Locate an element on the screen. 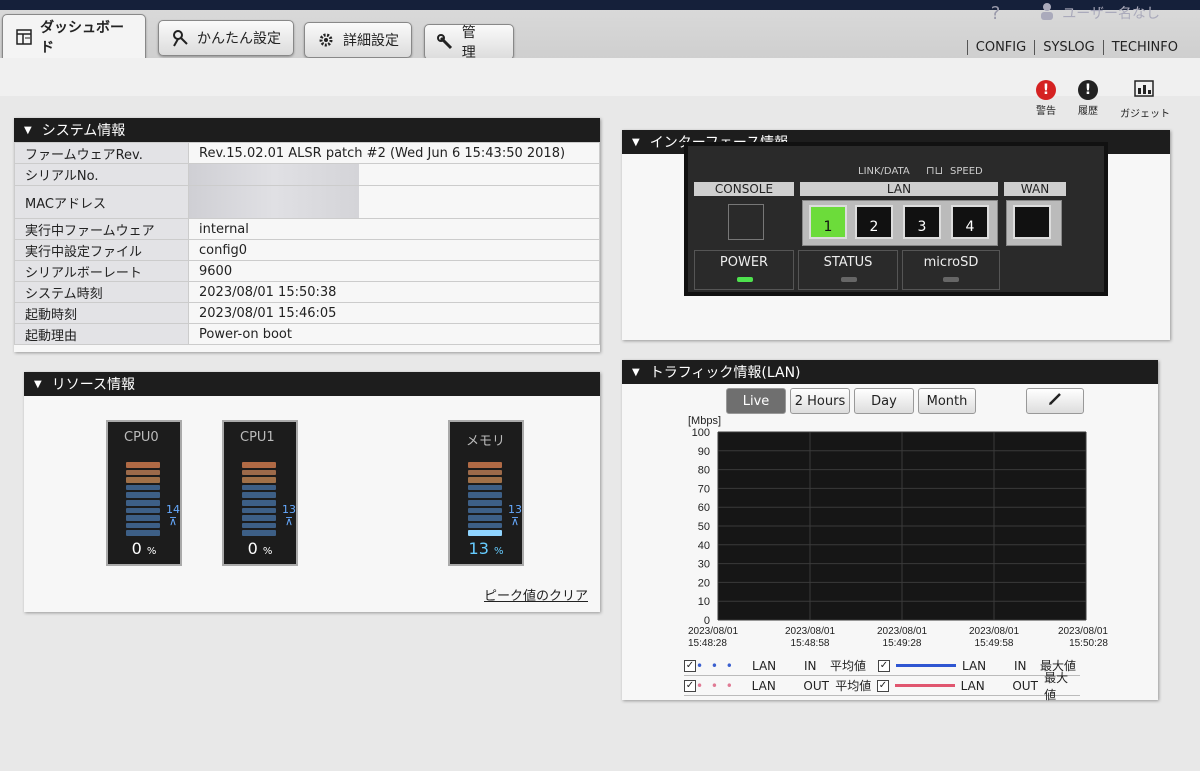 The image size is (1200, 771). y-tick-label: 20 is located at coordinates (704, 583).